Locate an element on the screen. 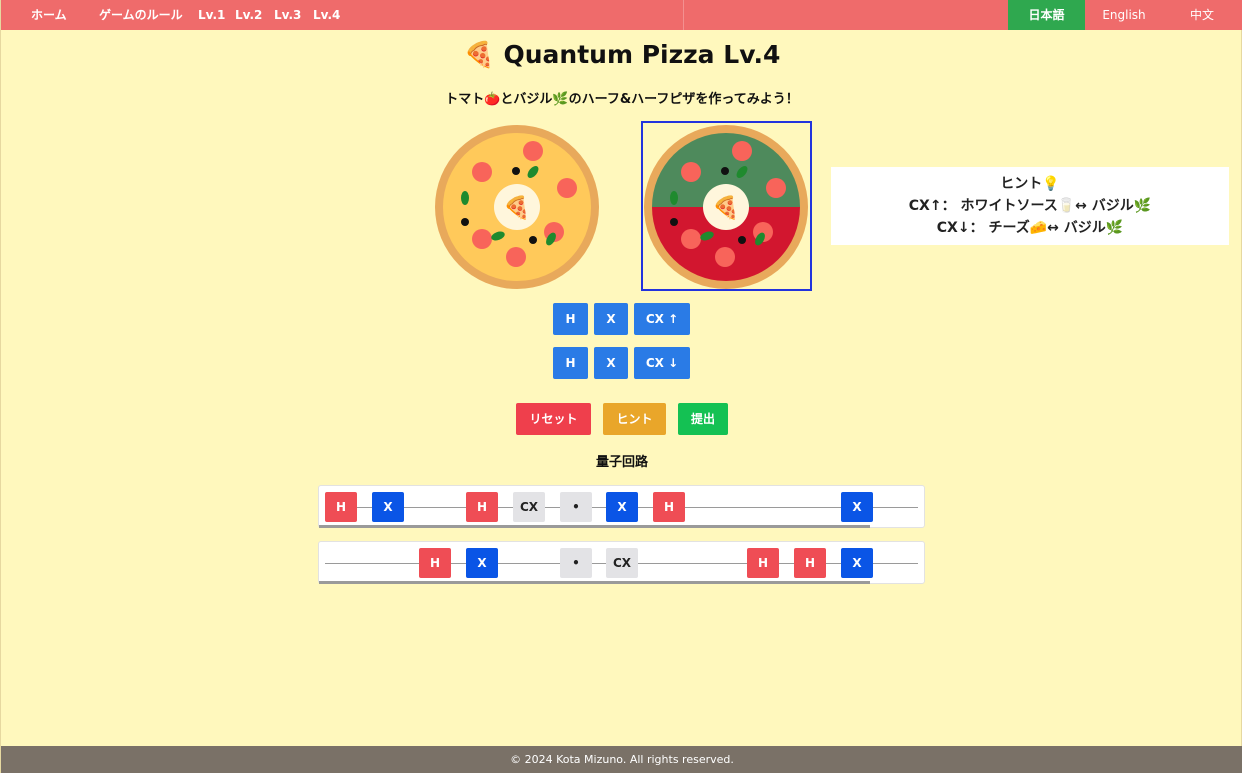 The width and height of the screenshot is (1242, 773). page-title: 🍕 Quantum Pizza Lv.4 is located at coordinates (622, 54).